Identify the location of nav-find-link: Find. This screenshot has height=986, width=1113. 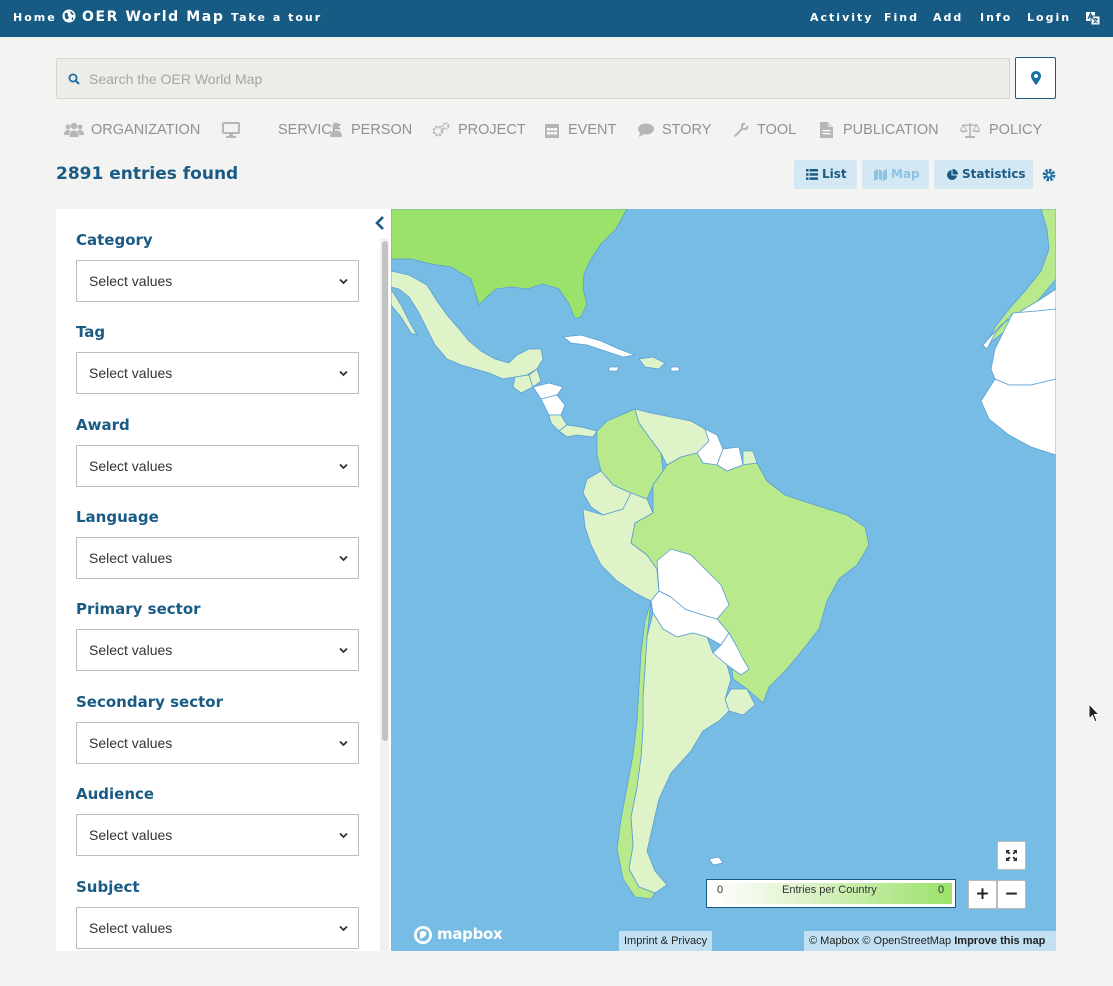
(901, 18).